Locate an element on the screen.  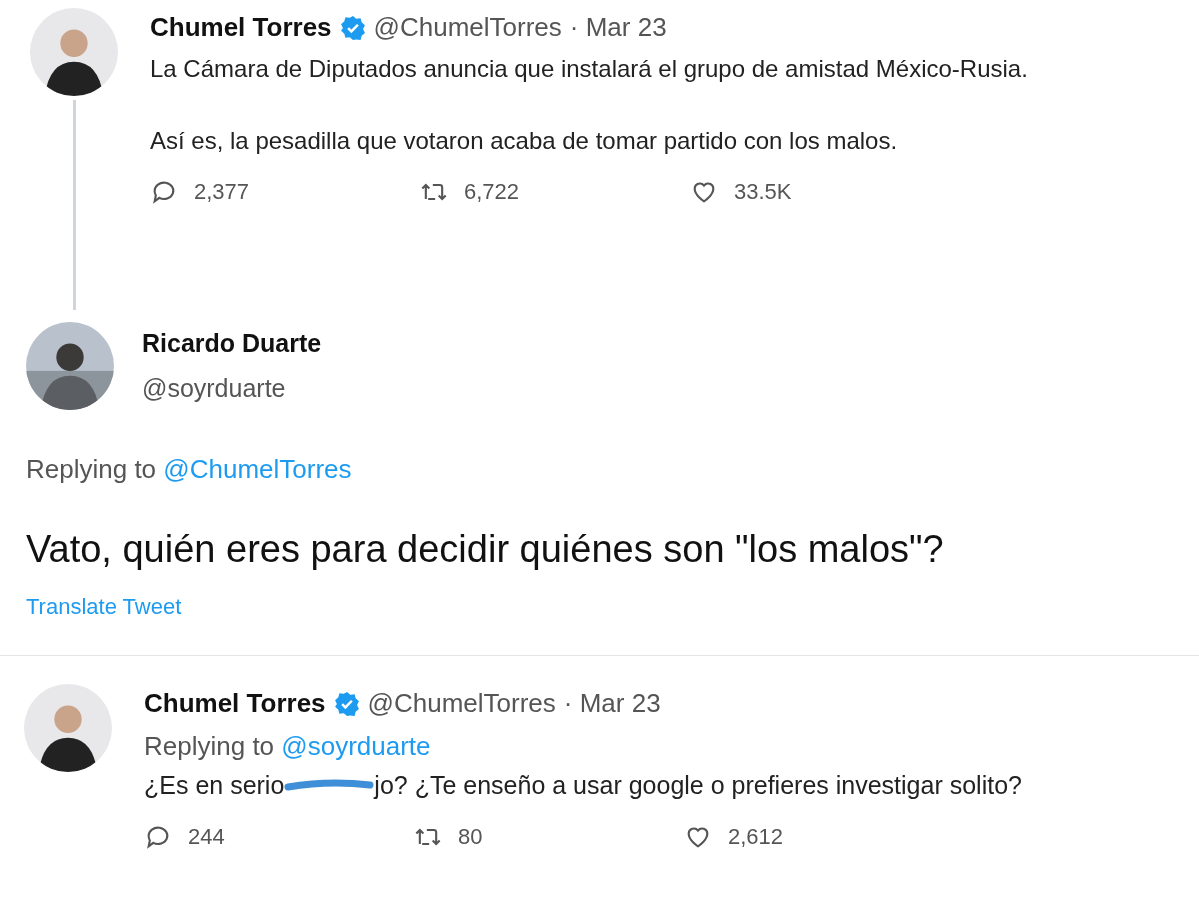
stat-count: 2,612 is located at coordinates (756, 837).